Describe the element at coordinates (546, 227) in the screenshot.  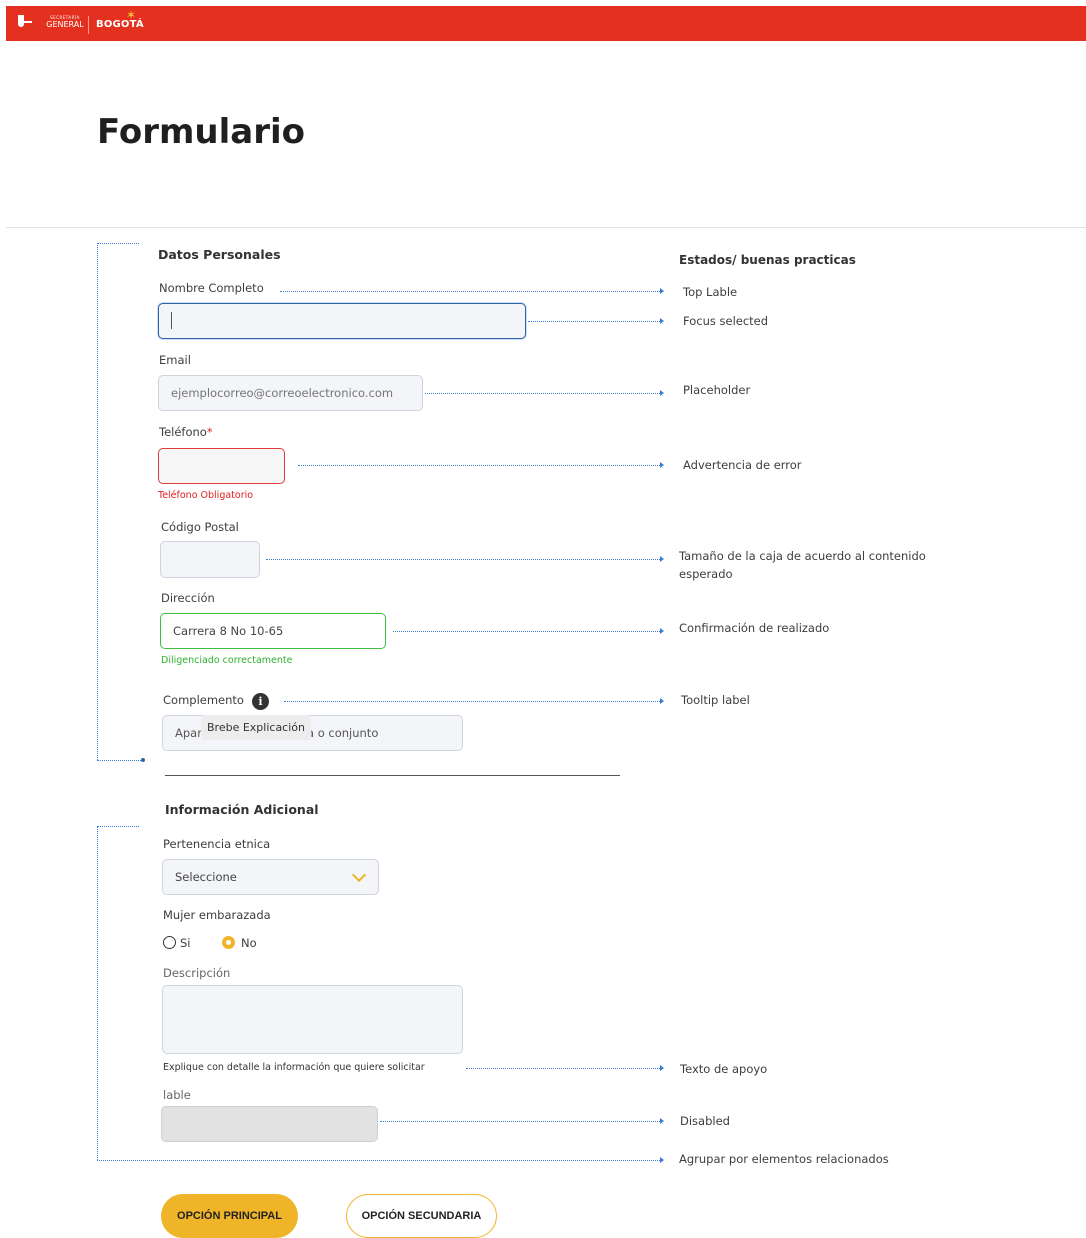
I see `header-divider` at that location.